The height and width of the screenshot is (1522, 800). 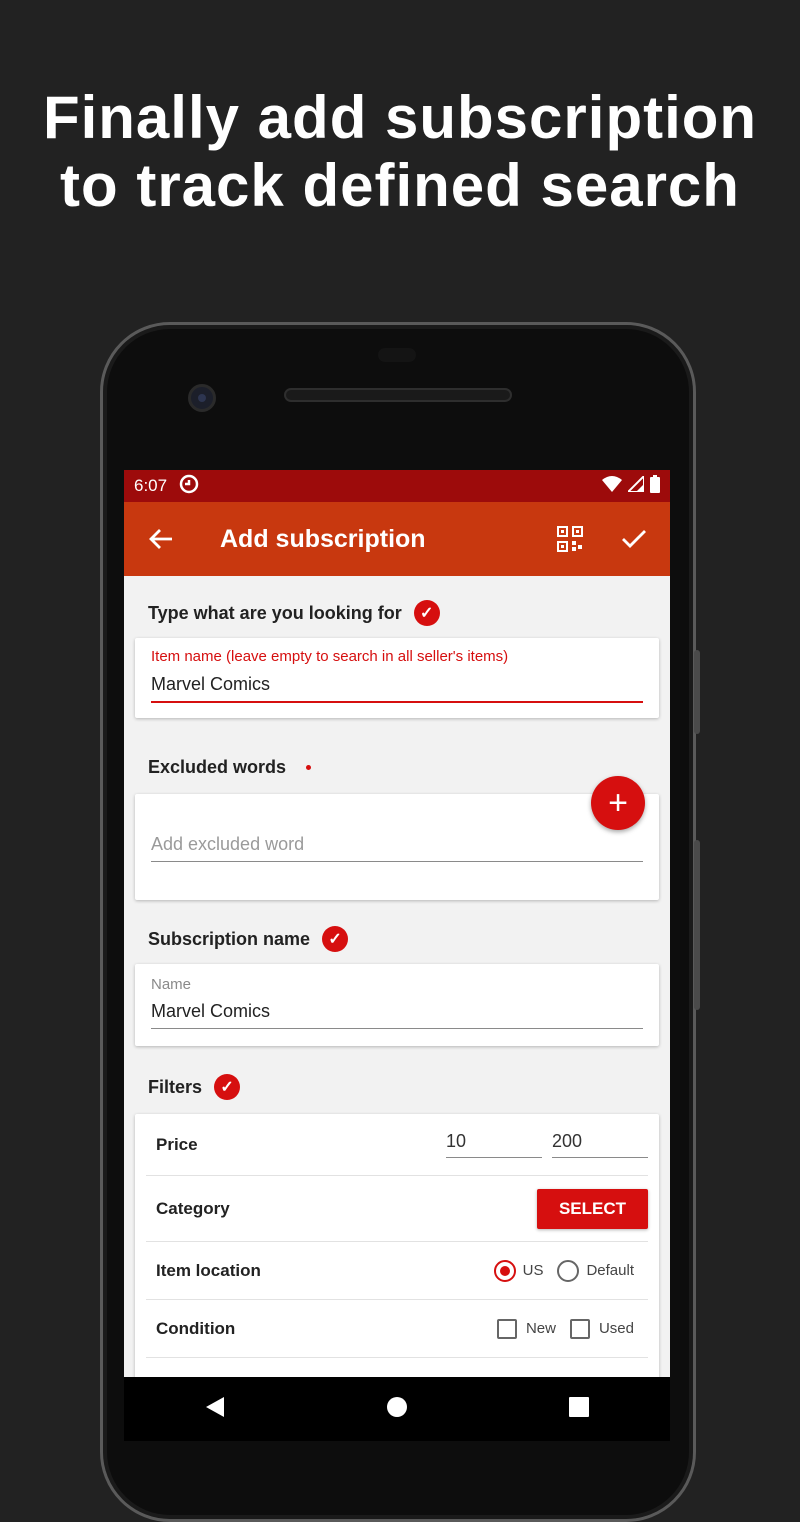 What do you see at coordinates (600, 1144) in the screenshot?
I see `price-max-input: 200` at bounding box center [600, 1144].